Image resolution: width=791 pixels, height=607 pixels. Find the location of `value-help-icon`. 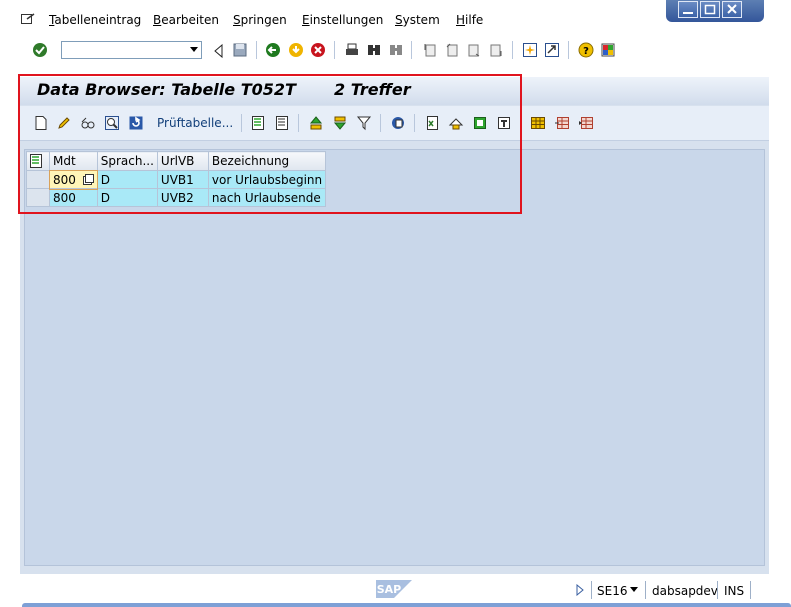

value-help-icon is located at coordinates (88, 179).